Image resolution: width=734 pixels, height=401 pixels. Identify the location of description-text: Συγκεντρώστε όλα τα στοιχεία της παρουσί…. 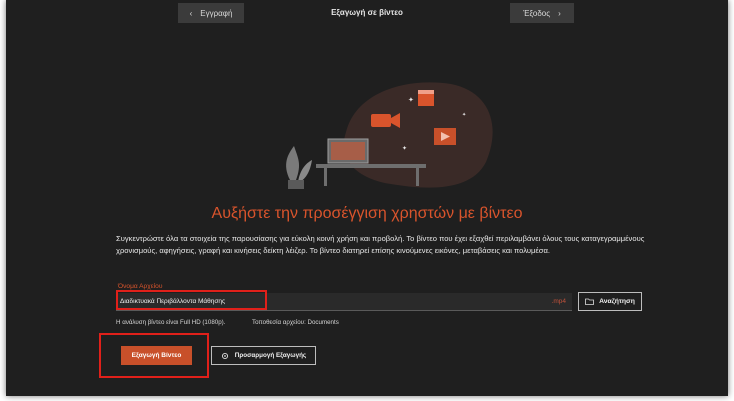
(380, 244).